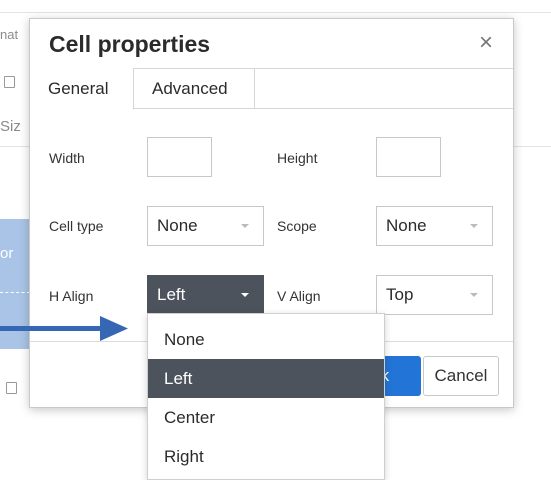  What do you see at coordinates (7, 253) in the screenshot?
I see `editor-fragment-mid: or` at bounding box center [7, 253].